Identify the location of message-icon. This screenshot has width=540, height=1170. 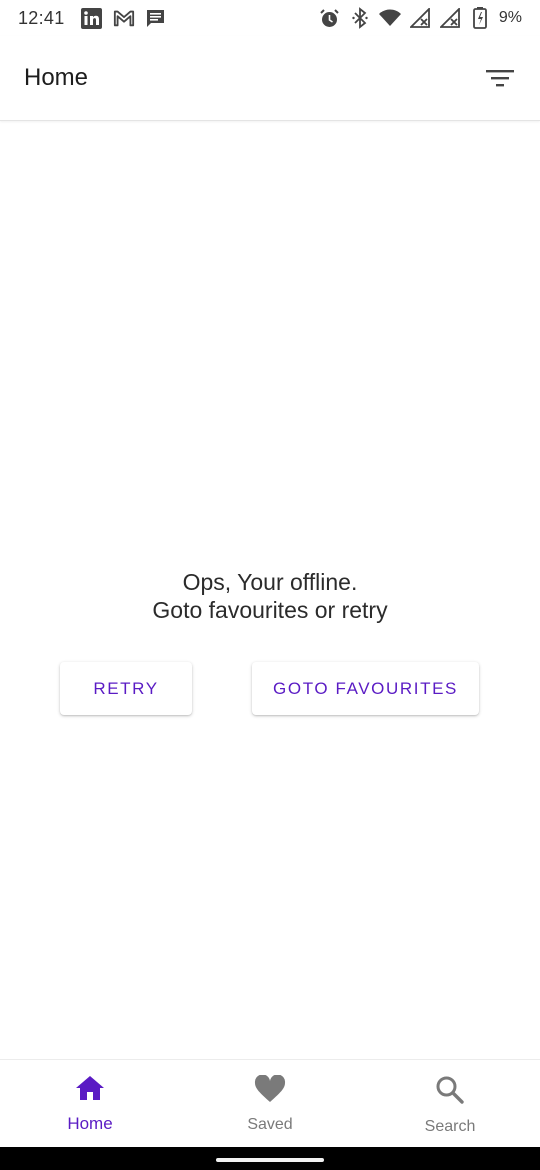
(156, 18).